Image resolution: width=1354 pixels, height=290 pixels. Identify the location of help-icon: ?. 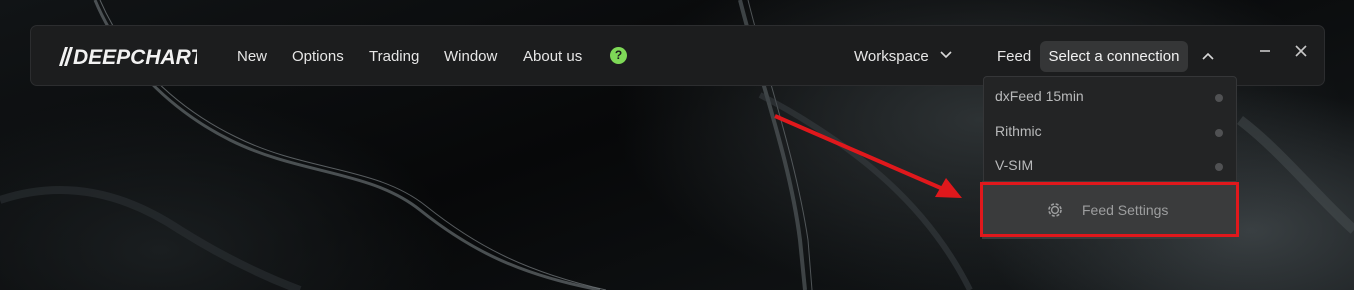
(618, 55).